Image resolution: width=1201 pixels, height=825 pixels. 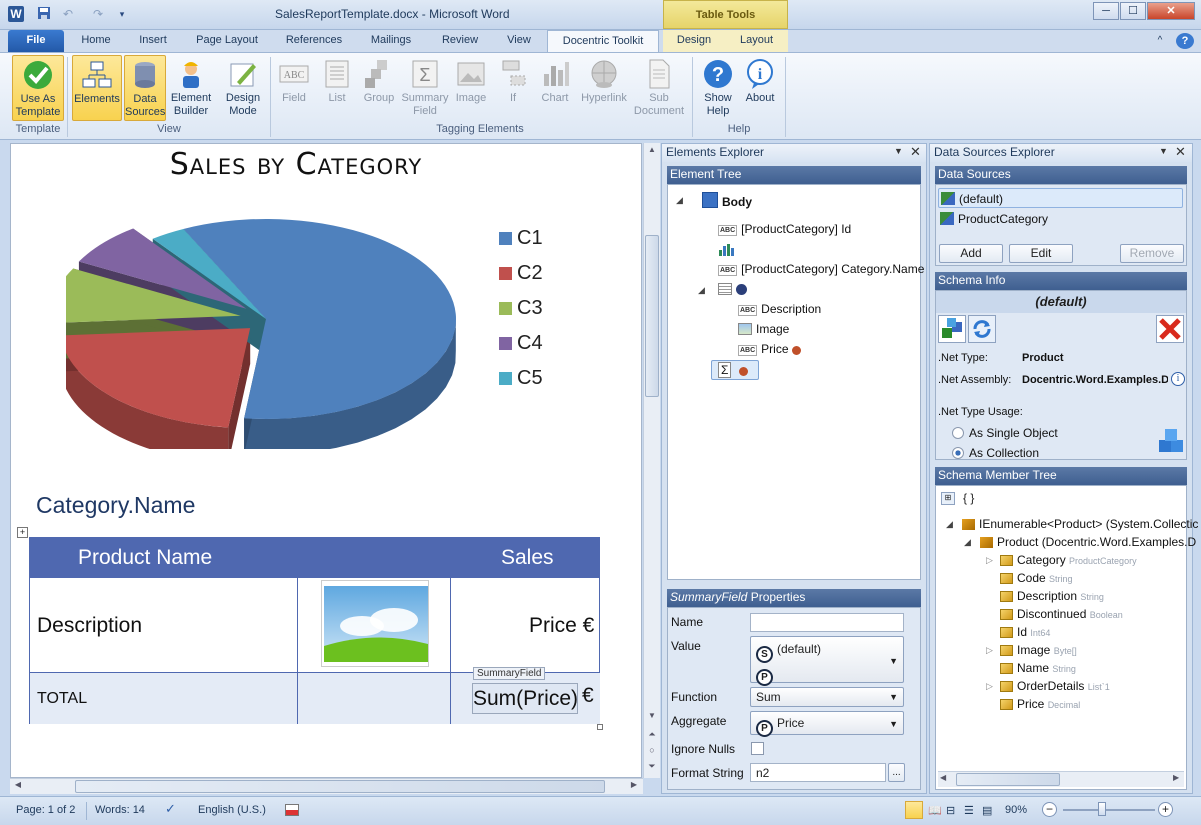 I want to click on category-name-field: Category.Name, so click(x=115, y=505).